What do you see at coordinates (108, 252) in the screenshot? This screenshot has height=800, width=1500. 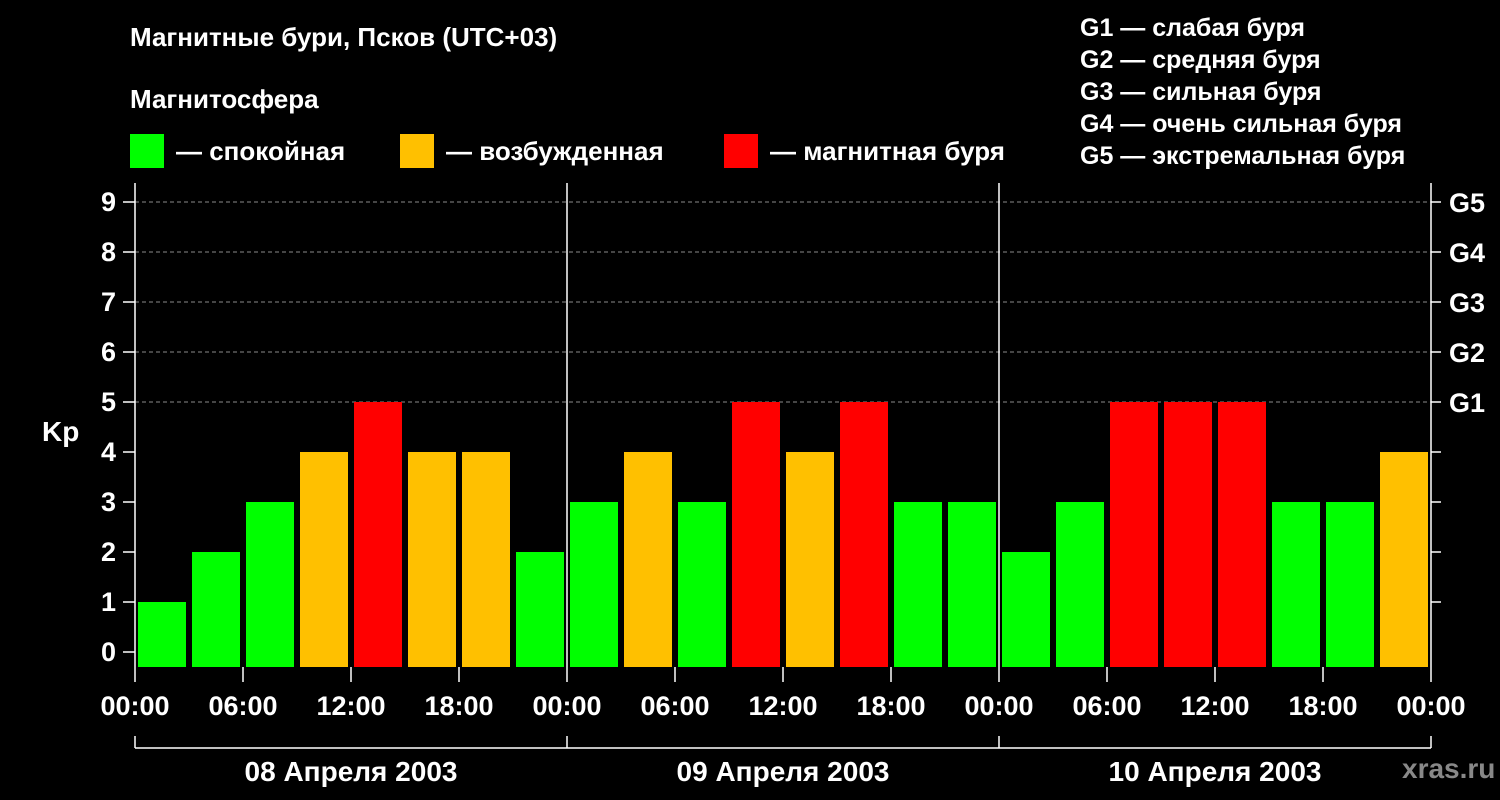 I see `y-tick-label: 8` at bounding box center [108, 252].